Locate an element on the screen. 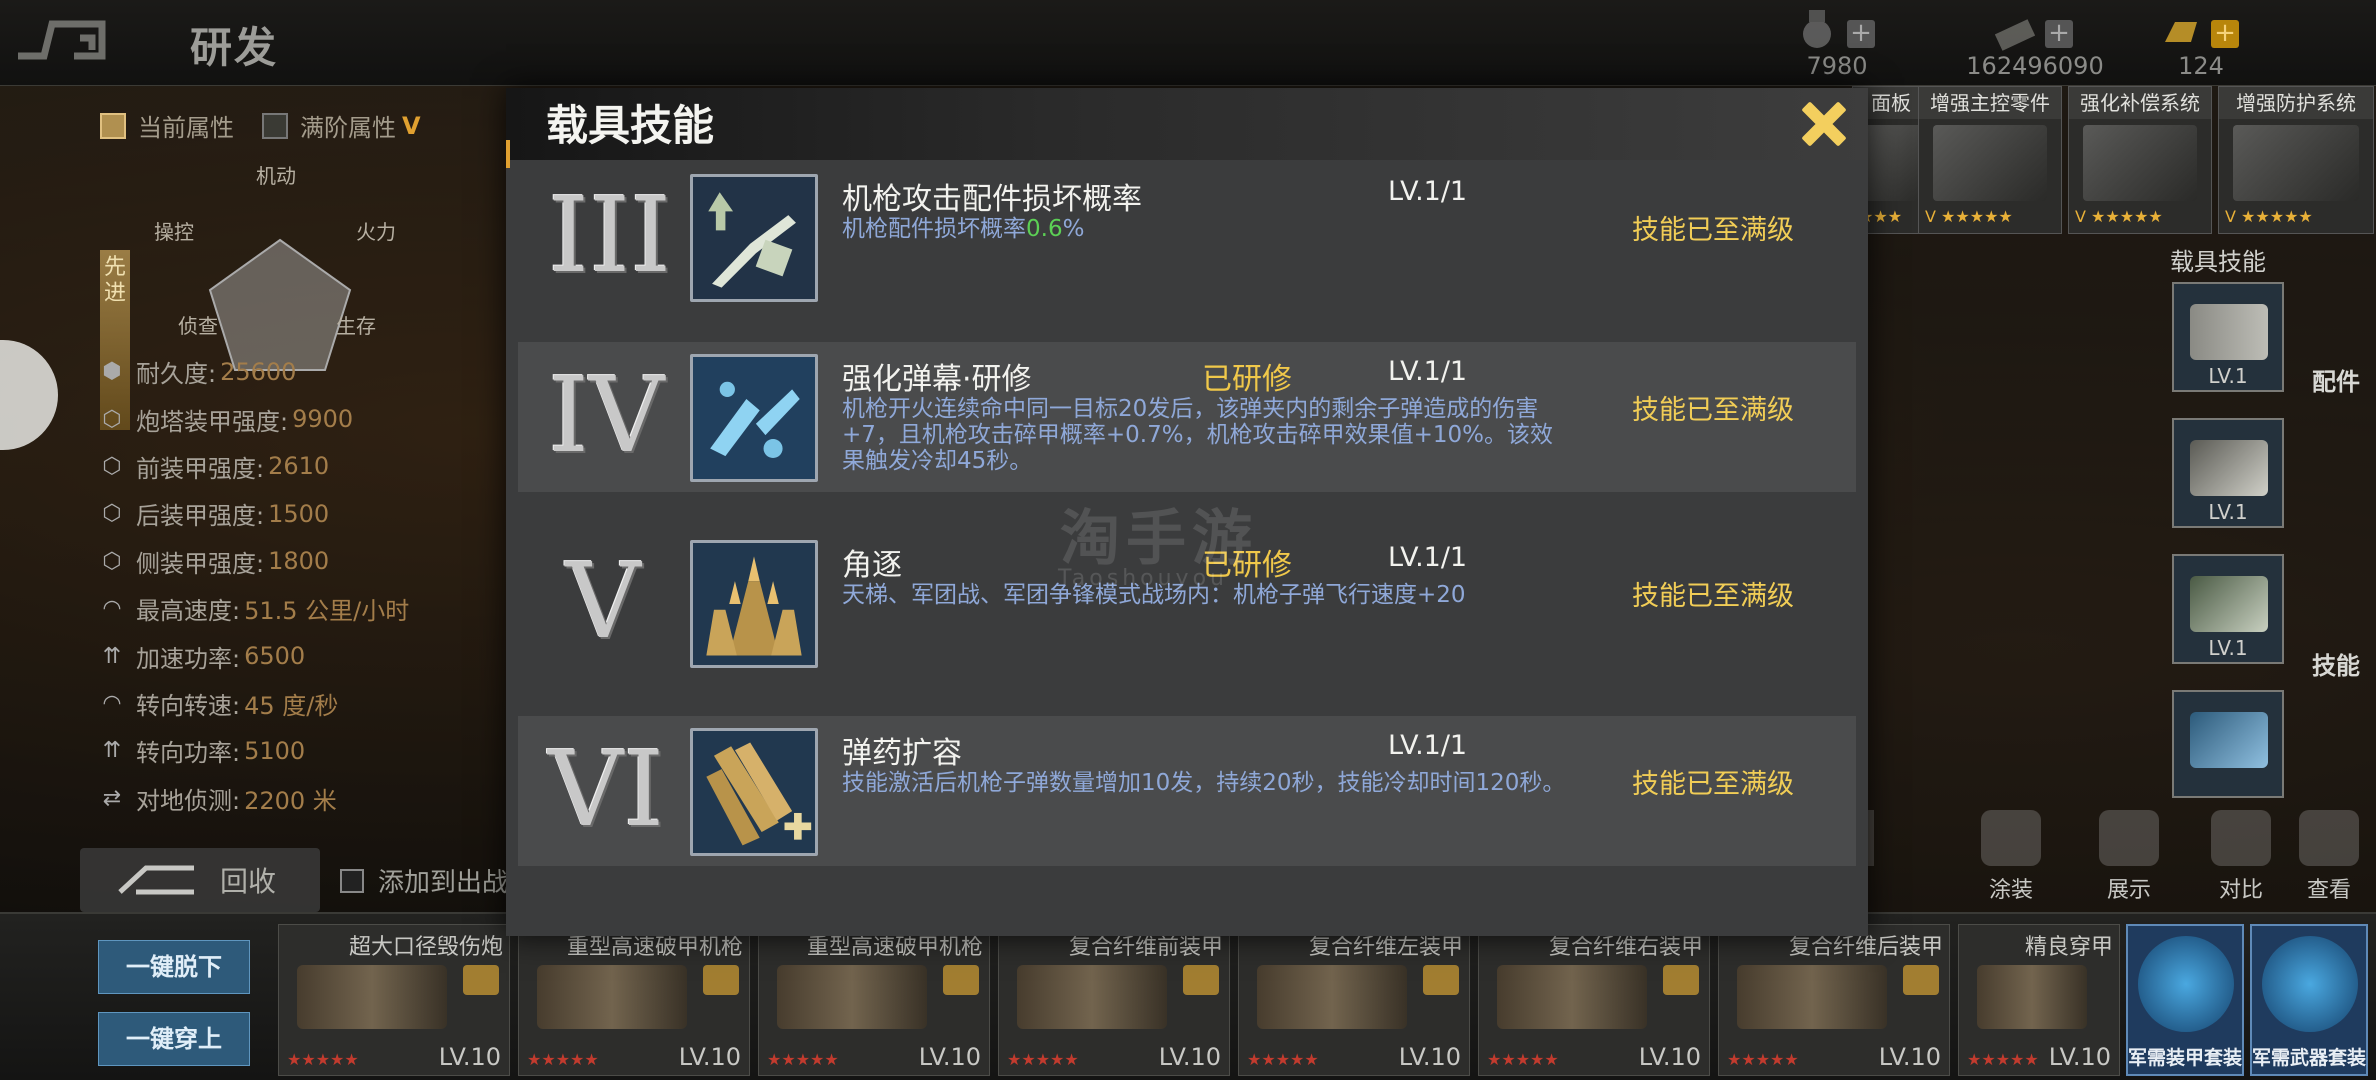  suit-emblem-icon is located at coordinates (2310, 984).